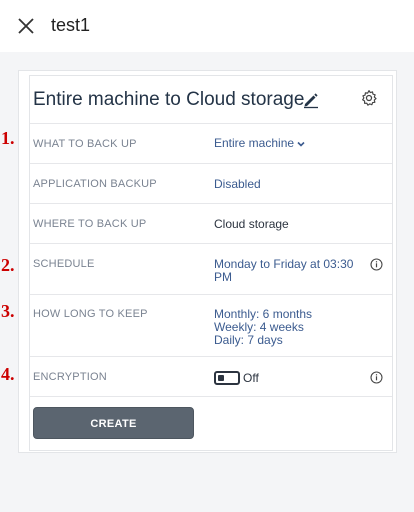 This screenshot has height=512, width=414. What do you see at coordinates (237, 184) in the screenshot?
I see `application-backup-value: Disabled` at bounding box center [237, 184].